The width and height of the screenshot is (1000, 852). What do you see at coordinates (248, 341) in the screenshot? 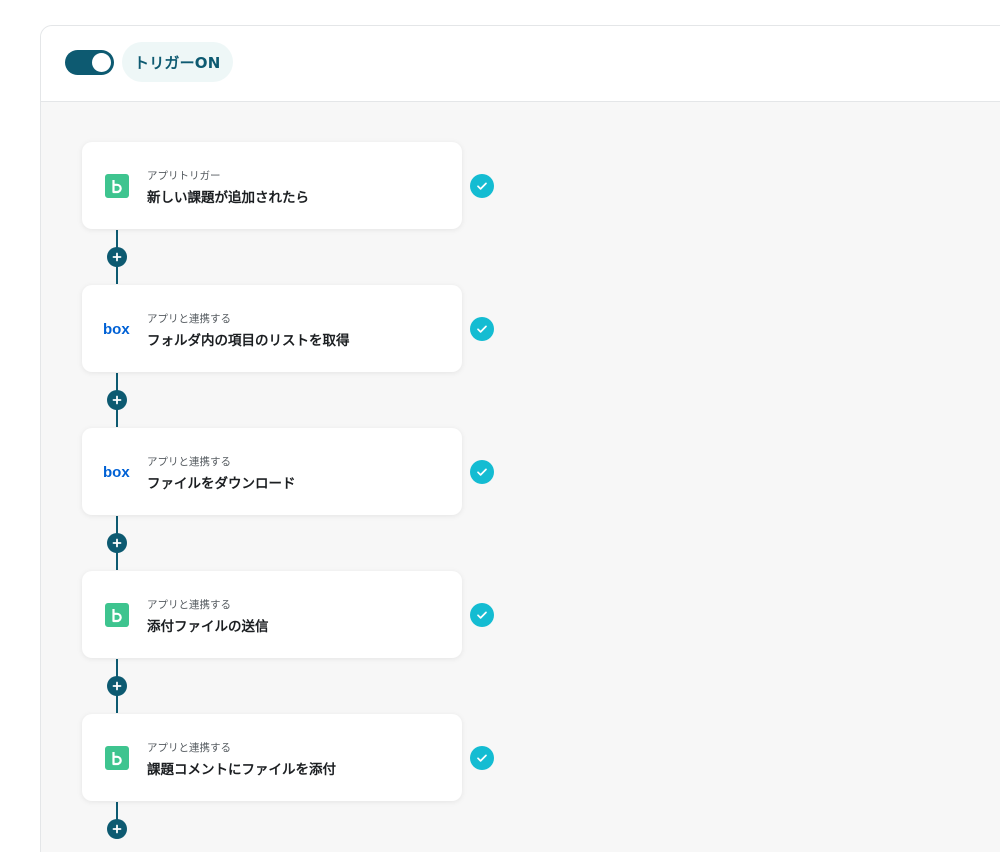
I see `step-title: フォルダ内の項目のリストを取得` at bounding box center [248, 341].